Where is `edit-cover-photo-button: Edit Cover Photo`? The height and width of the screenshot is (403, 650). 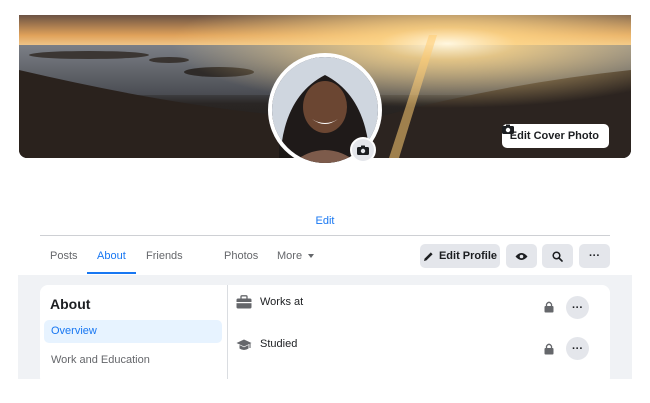
edit-cover-photo-button: Edit Cover Photo is located at coordinates (555, 136).